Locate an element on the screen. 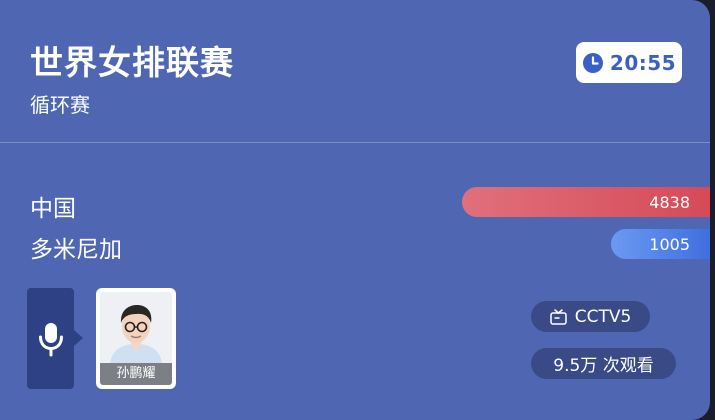  view-count: 9.5万 次观看 is located at coordinates (603, 366).